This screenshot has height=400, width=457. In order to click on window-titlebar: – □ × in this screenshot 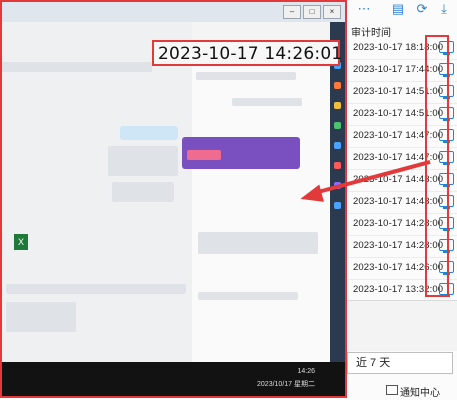, I will do `click(173, 12)`.